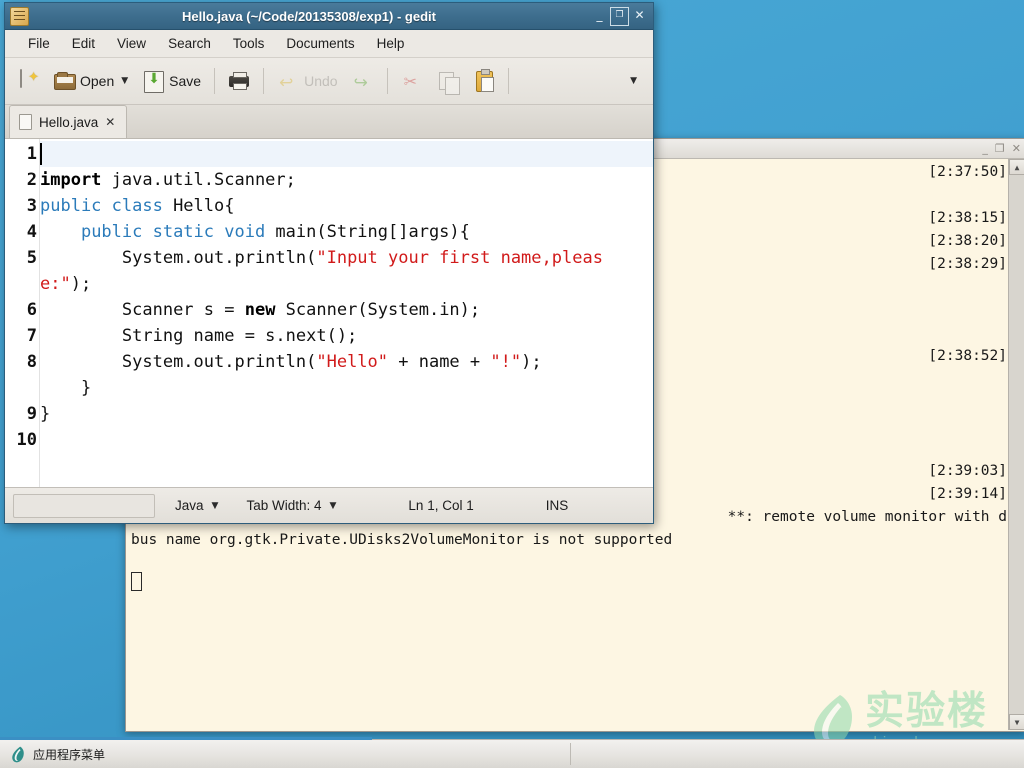 The height and width of the screenshot is (768, 1024). I want to click on code-token: java.util.Scanner;, so click(198, 180).